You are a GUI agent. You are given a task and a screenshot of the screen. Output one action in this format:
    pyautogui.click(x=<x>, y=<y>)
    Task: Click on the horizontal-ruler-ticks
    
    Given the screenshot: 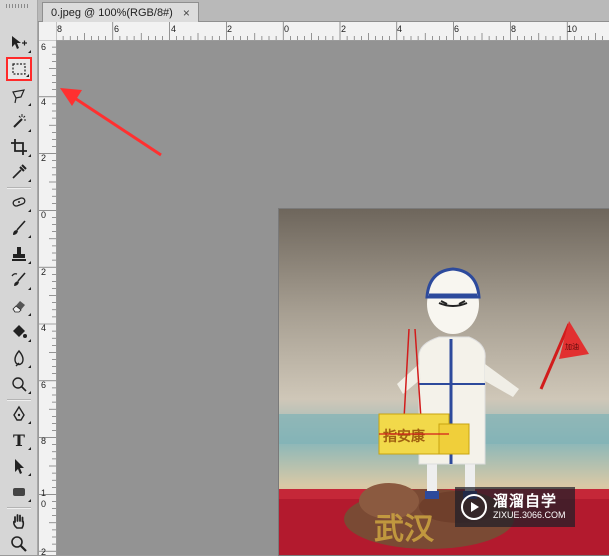 What is the action you would take?
    pyautogui.click(x=330, y=31)
    